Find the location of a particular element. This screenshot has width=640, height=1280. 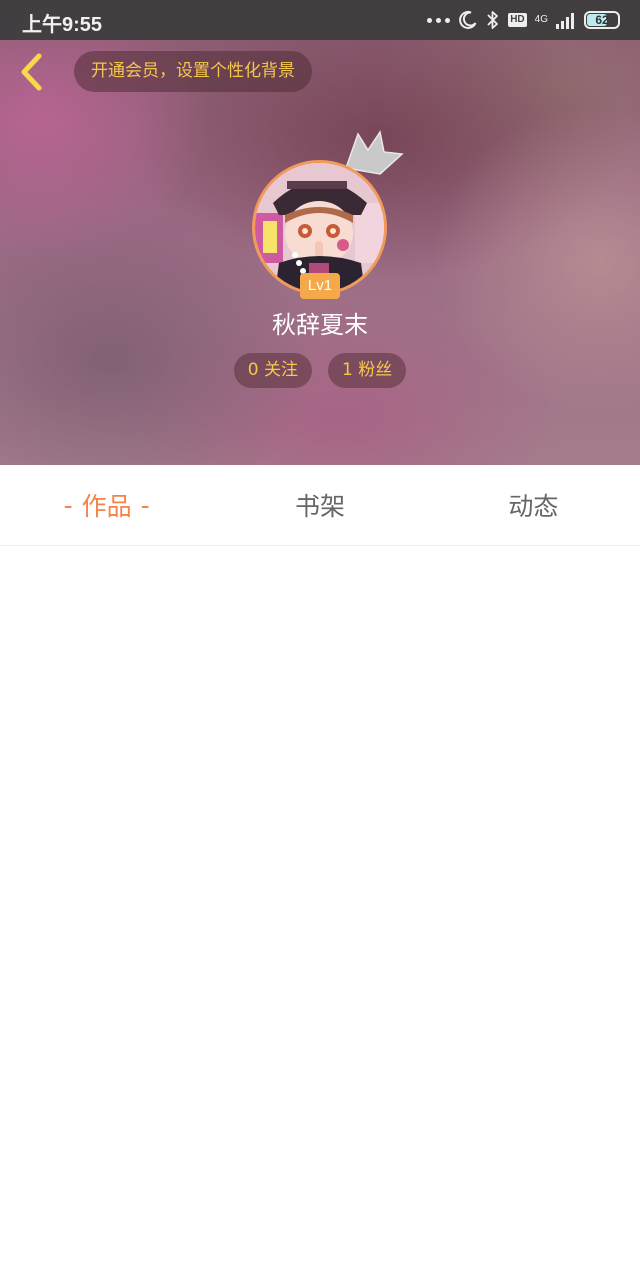

tab-bookshelf-label: 书架 is located at coordinates (319, 506).